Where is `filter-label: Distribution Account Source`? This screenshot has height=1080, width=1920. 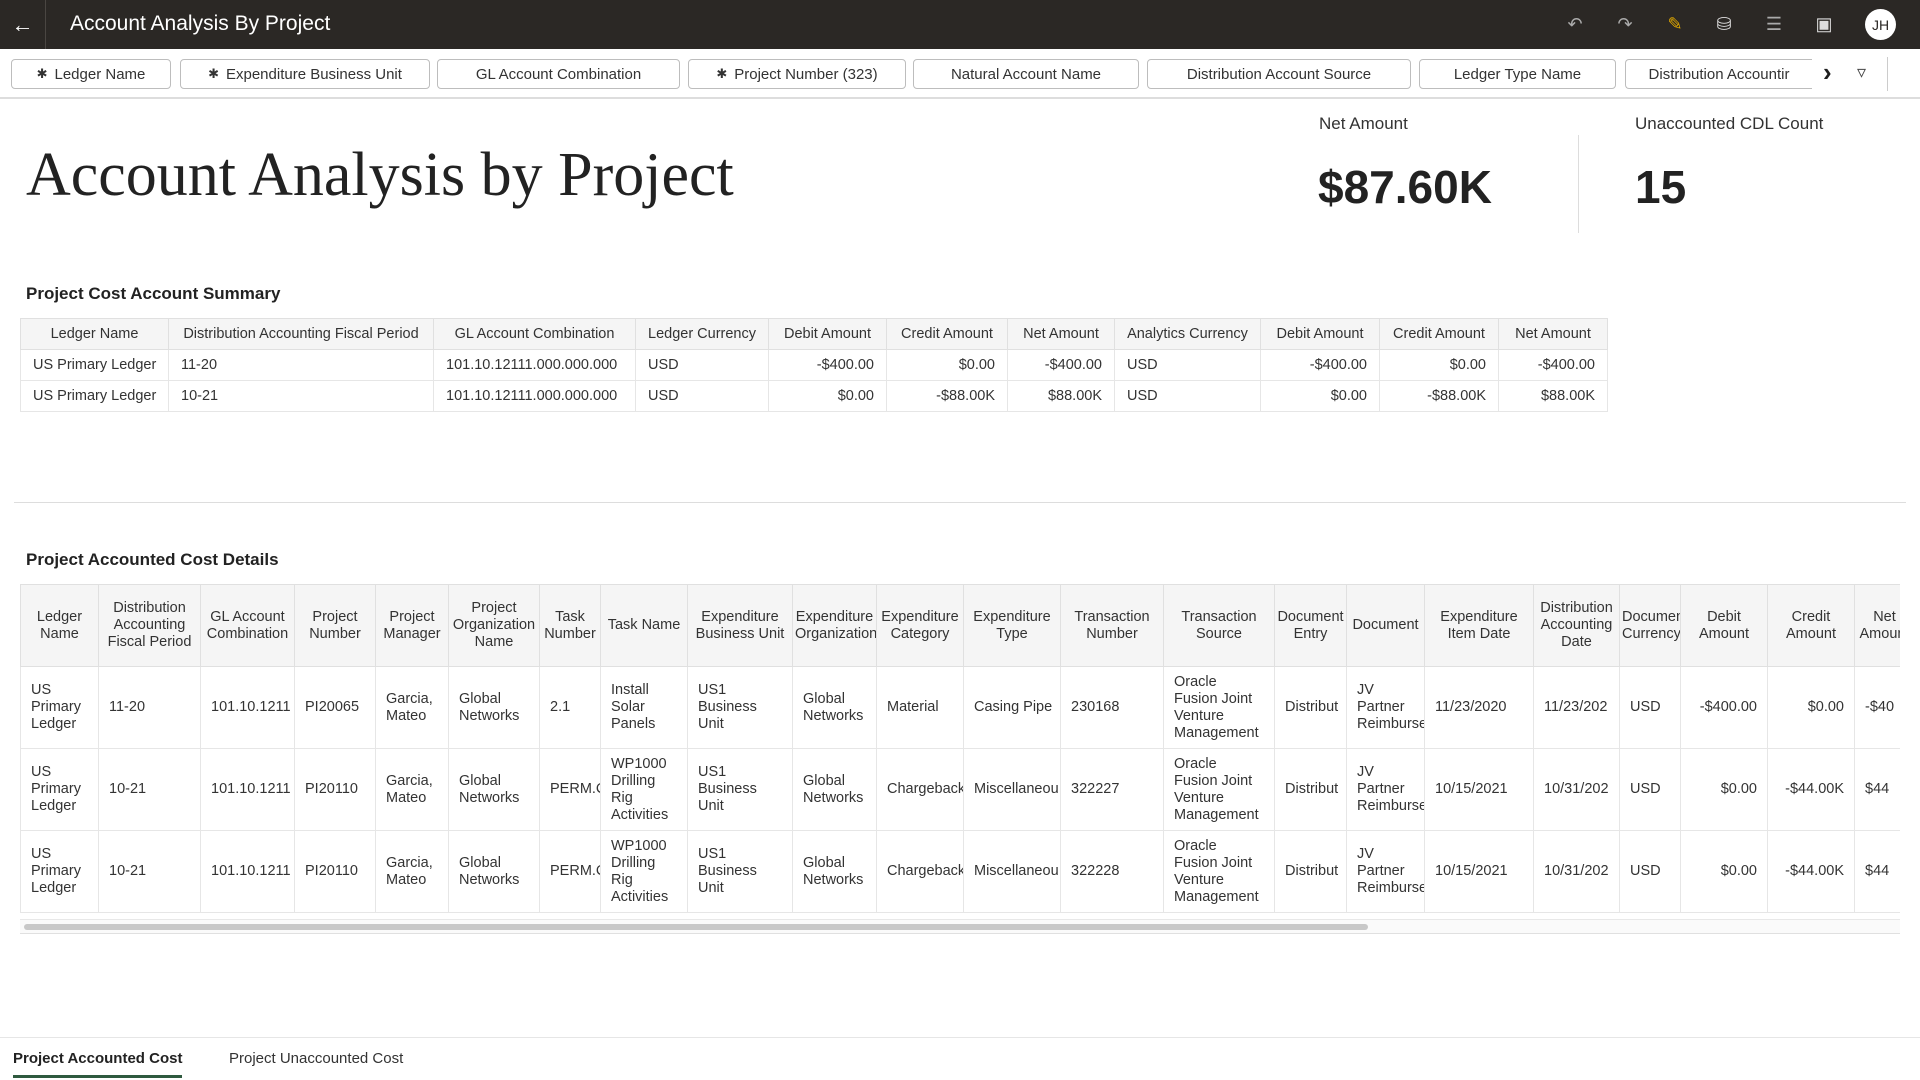
filter-label: Distribution Account Source is located at coordinates (1279, 74).